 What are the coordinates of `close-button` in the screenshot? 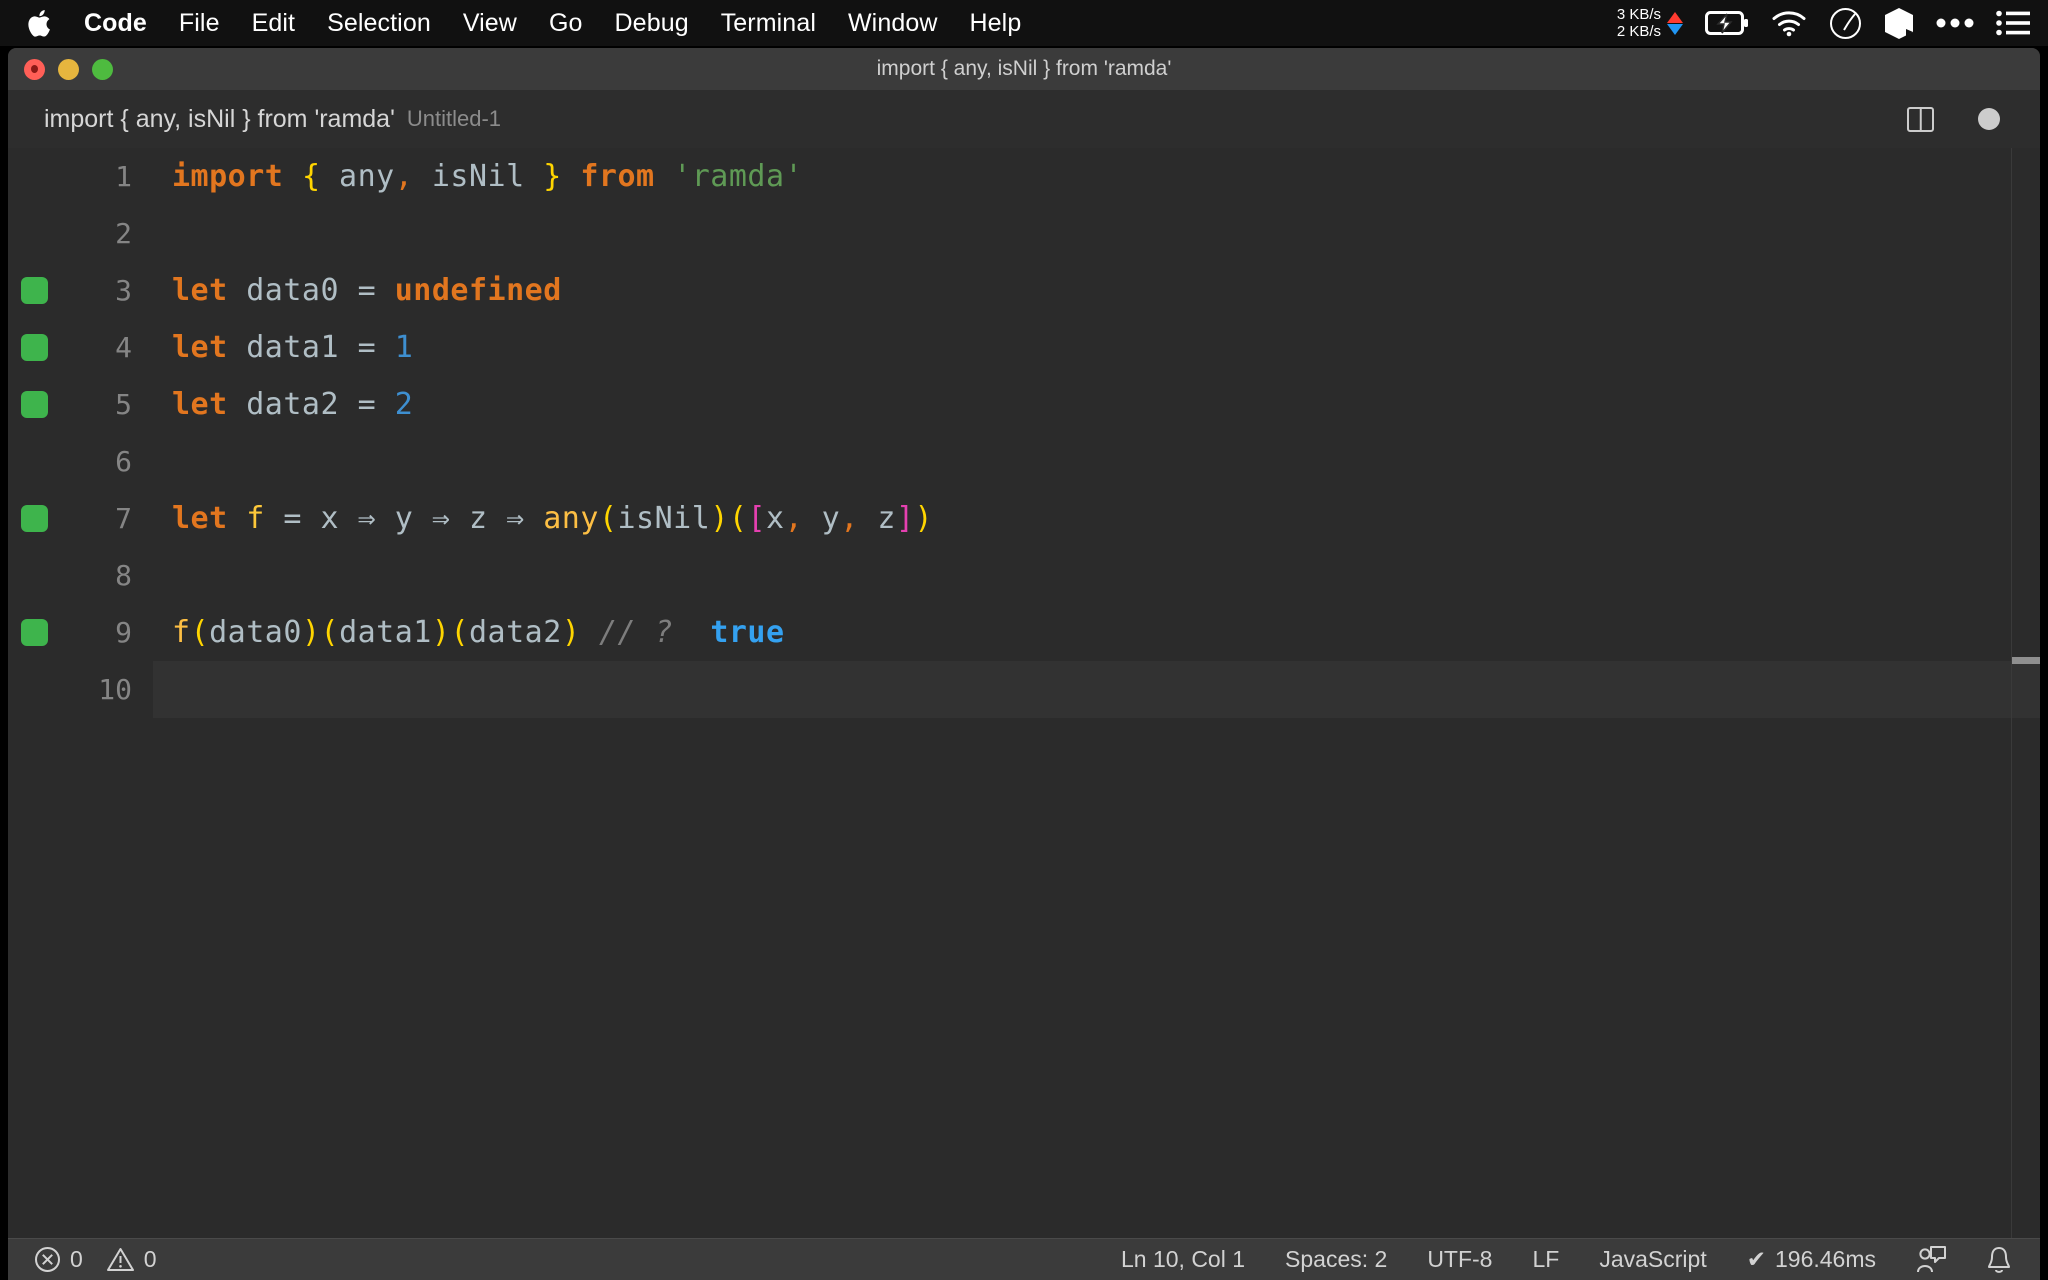 It's located at (34, 69).